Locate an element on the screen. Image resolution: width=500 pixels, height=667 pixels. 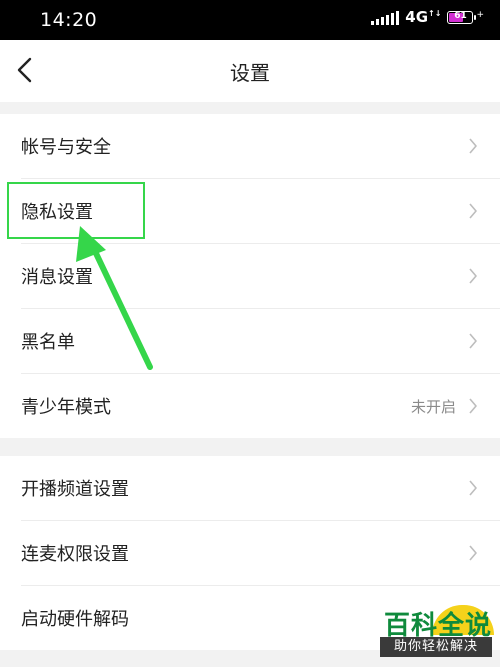
settings-row-mic-permission: 连麦权限设置 is located at coordinates (250, 553).